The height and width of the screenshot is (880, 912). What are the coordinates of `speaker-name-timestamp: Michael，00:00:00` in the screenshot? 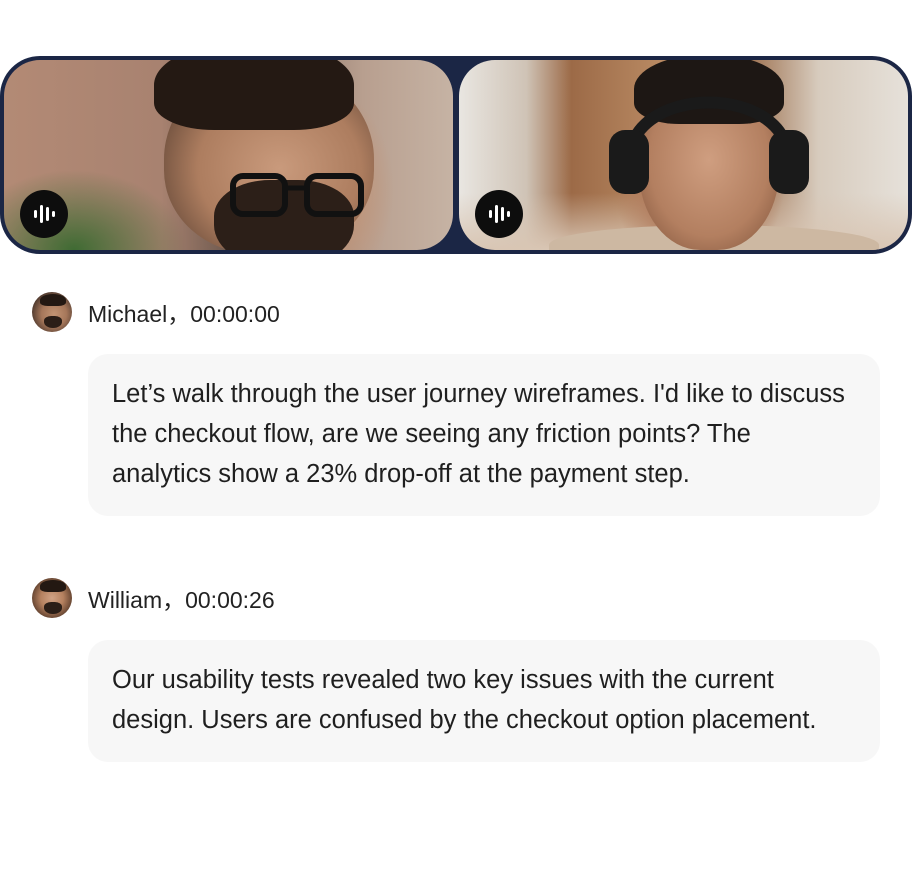 It's located at (184, 314).